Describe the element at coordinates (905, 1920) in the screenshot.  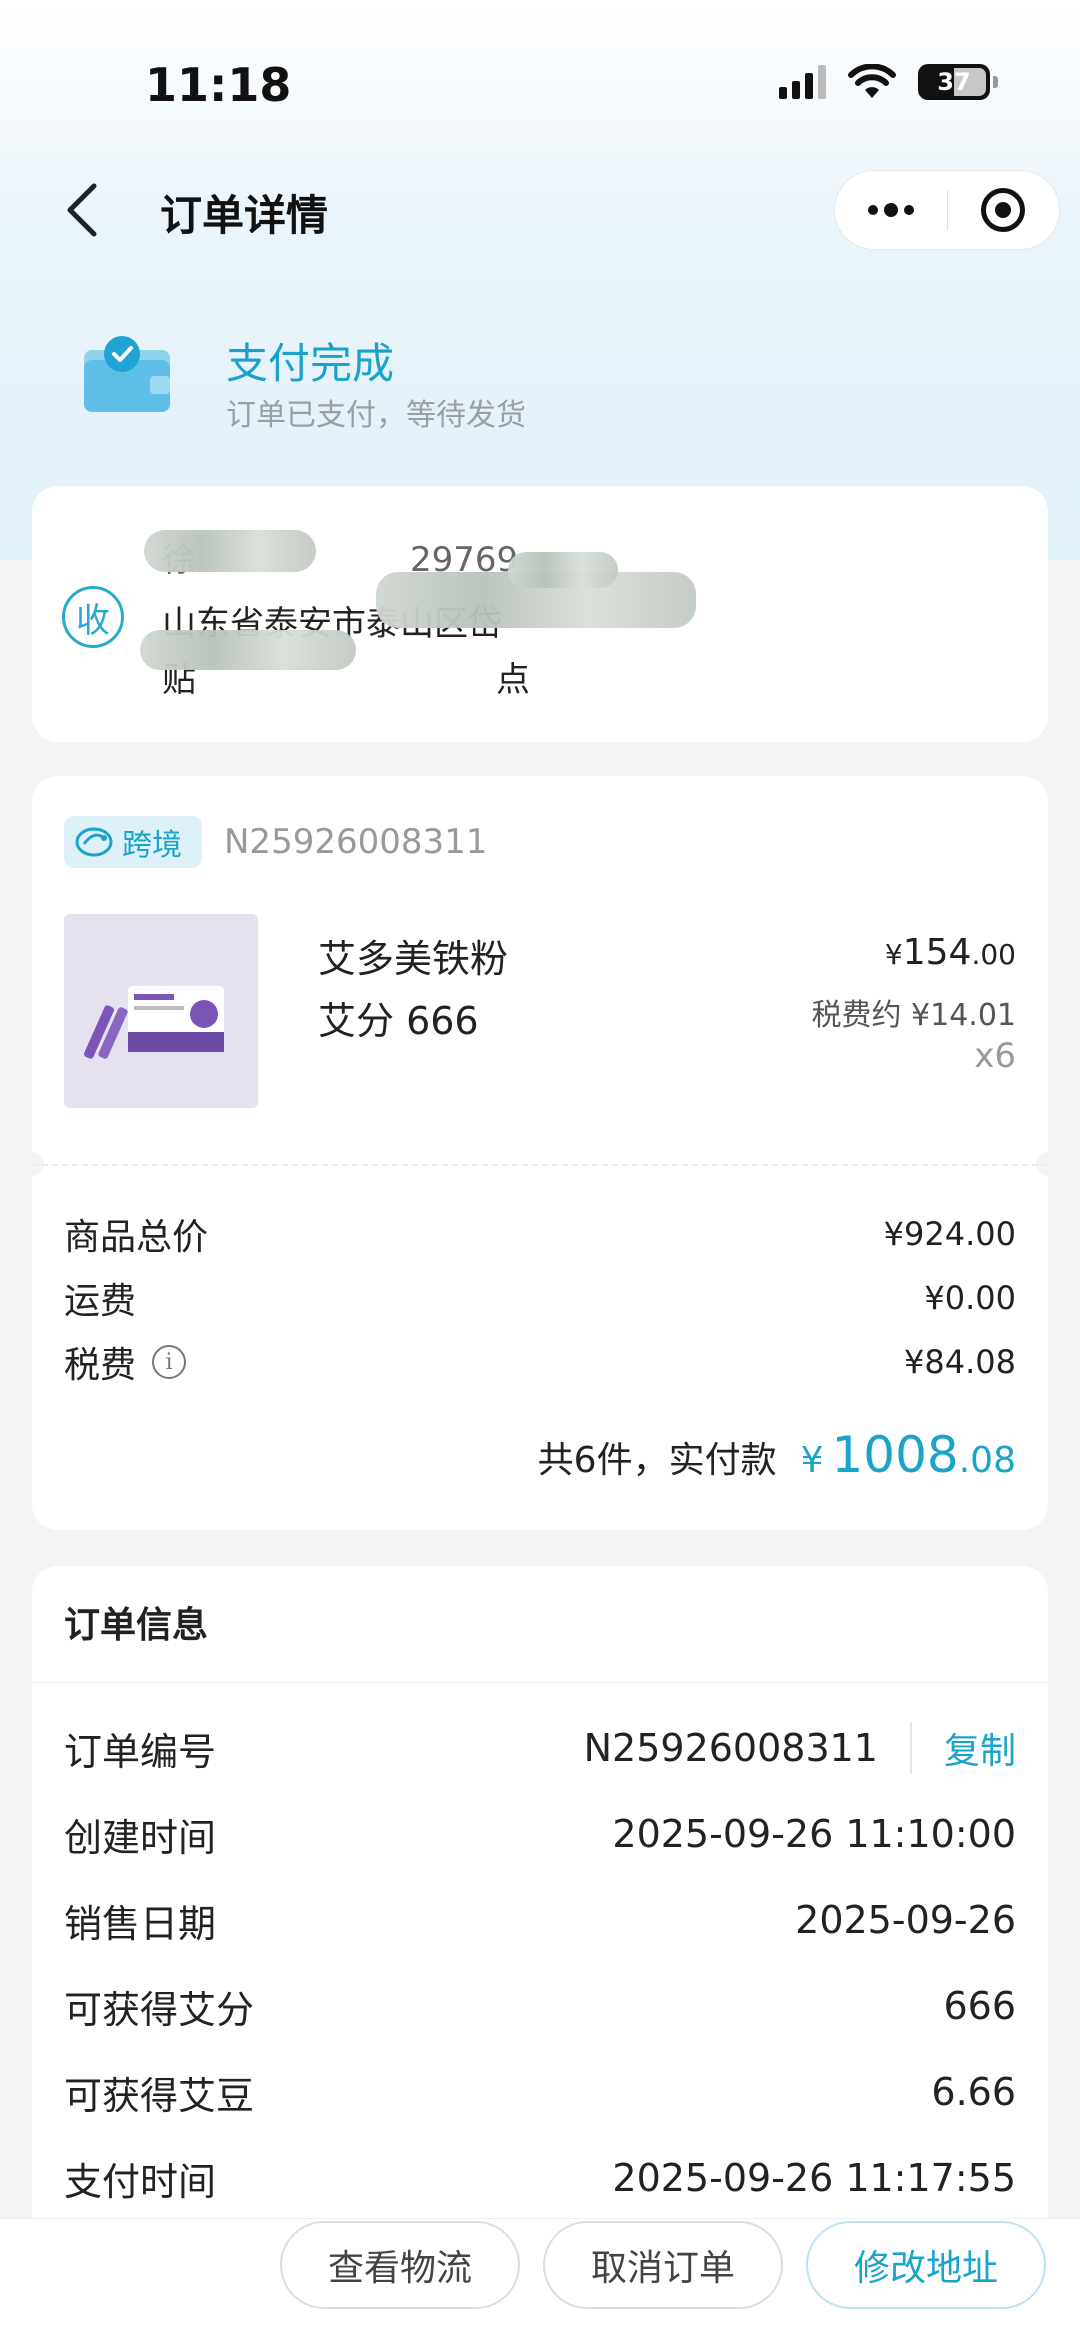
I see `info-value: 2025-09-26` at that location.